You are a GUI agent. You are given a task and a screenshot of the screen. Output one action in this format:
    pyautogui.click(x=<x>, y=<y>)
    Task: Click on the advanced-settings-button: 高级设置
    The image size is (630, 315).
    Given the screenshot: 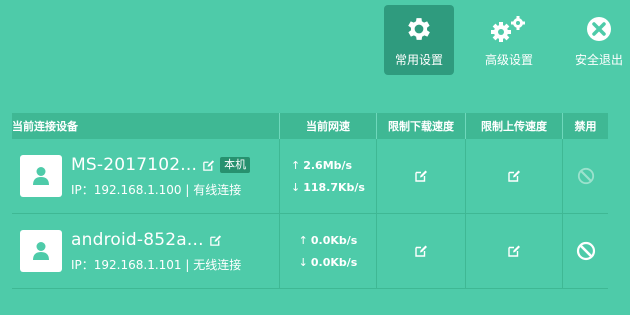 What is the action you would take?
    pyautogui.click(x=509, y=40)
    